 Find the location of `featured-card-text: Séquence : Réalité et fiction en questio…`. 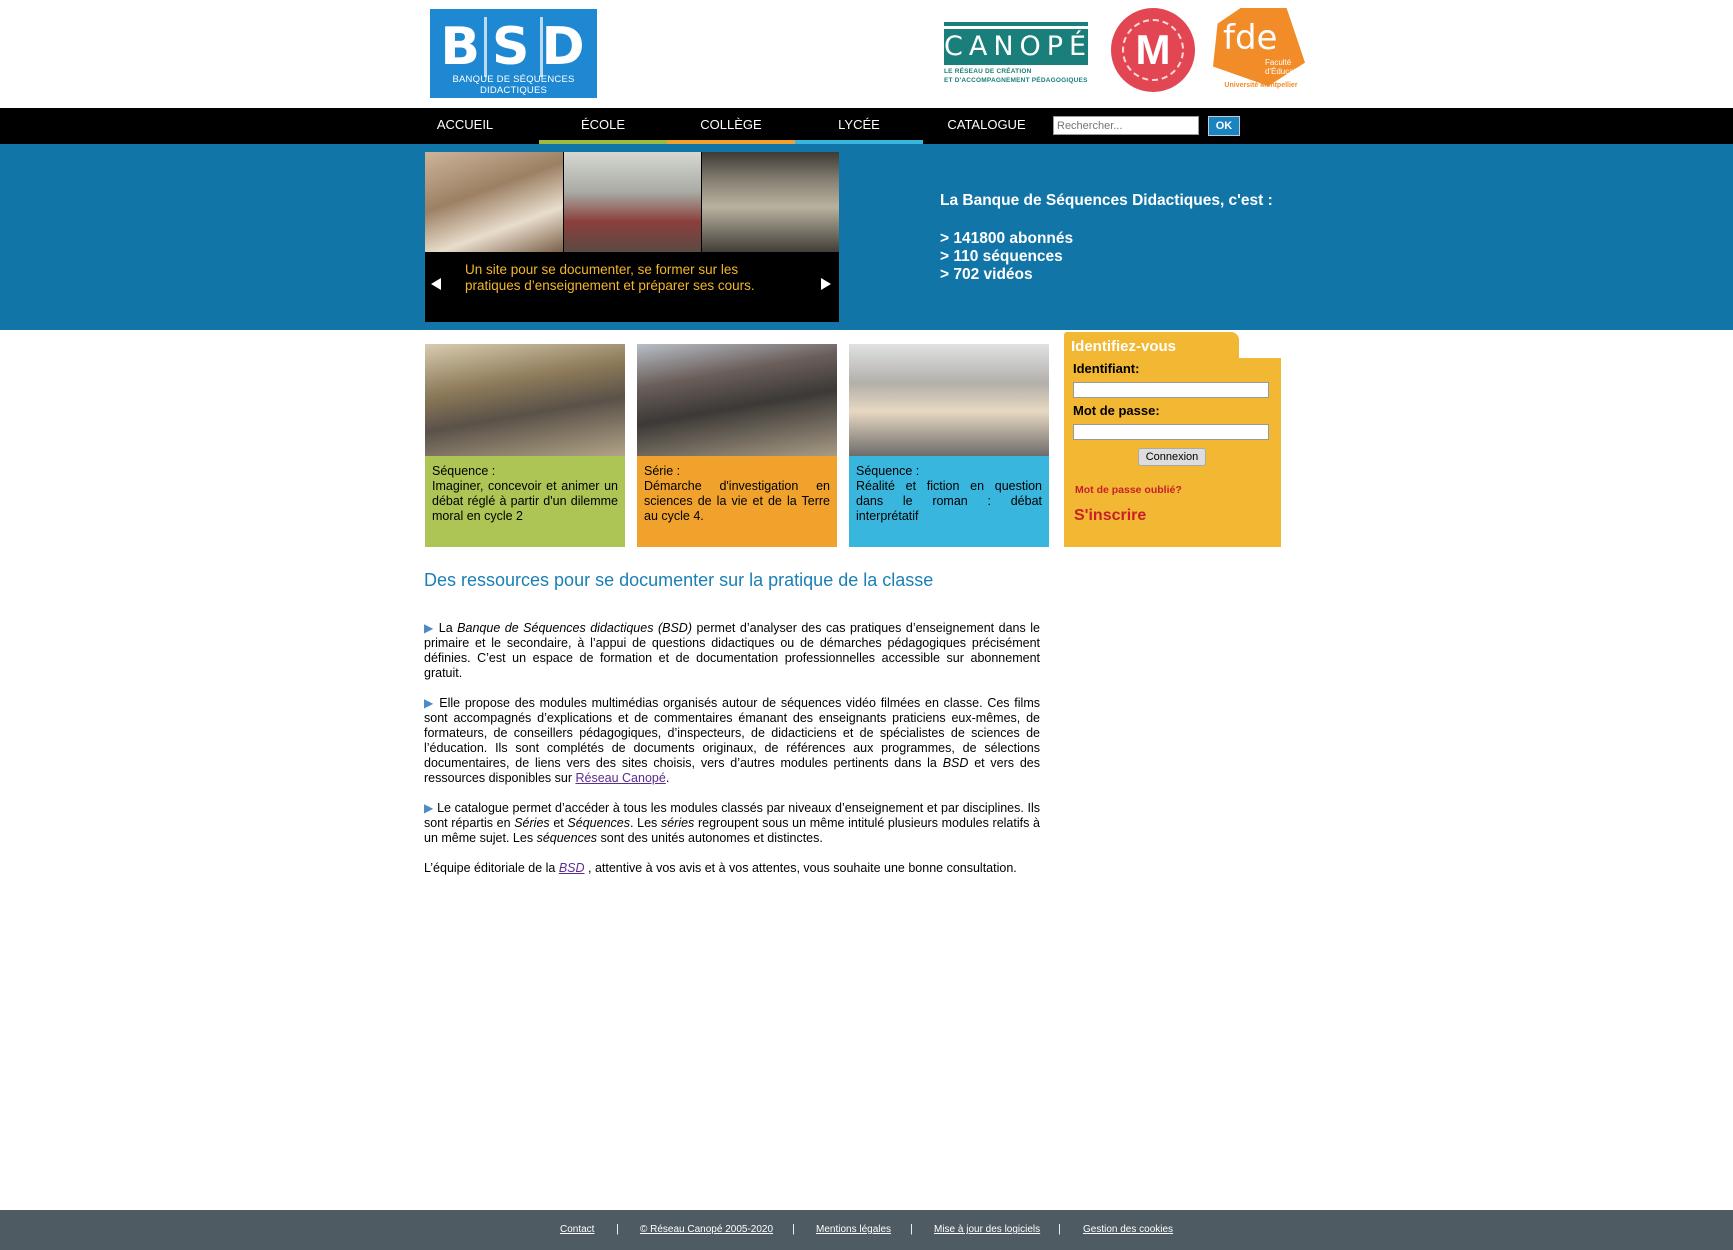

featured-card-text: Séquence : Réalité et fiction en questio… is located at coordinates (949, 494).